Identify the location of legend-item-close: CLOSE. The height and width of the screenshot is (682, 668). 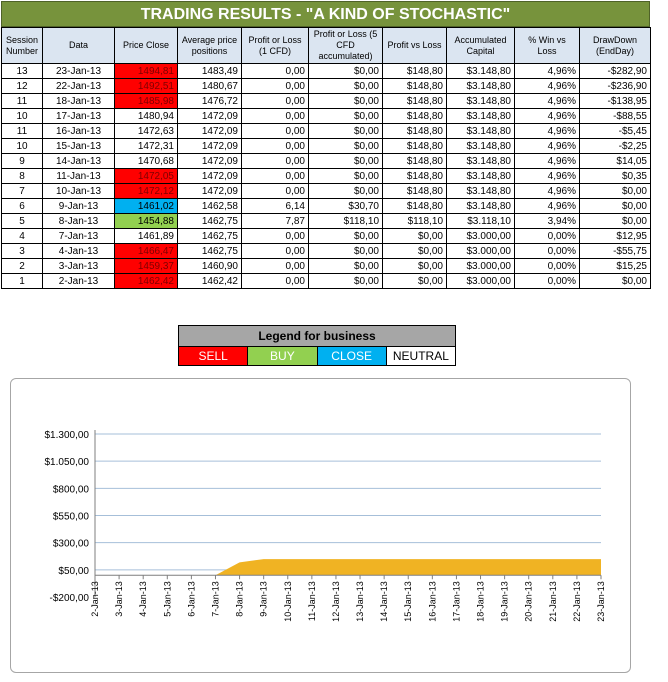
(351, 356).